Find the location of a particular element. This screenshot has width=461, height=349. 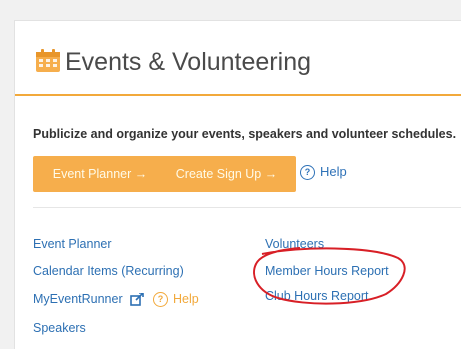

myeventrunner-help-link: ? Help is located at coordinates (176, 300).